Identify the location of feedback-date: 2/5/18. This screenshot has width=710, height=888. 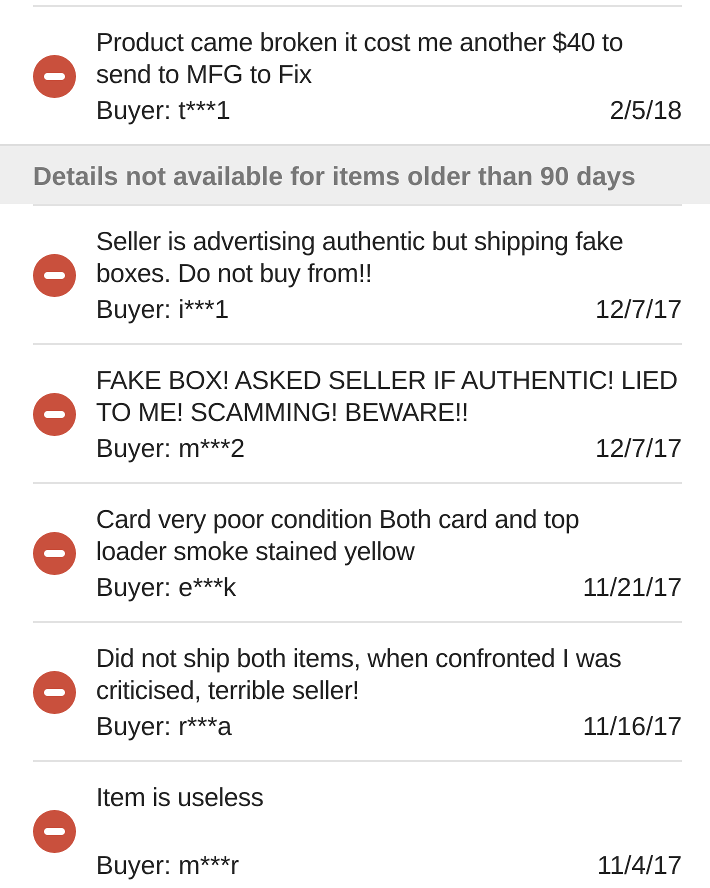
(646, 110).